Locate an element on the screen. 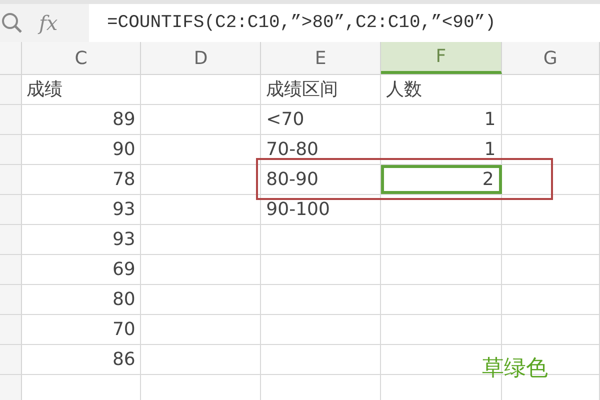 The image size is (600, 400). table-cell: 成绩区间 is located at coordinates (321, 89).